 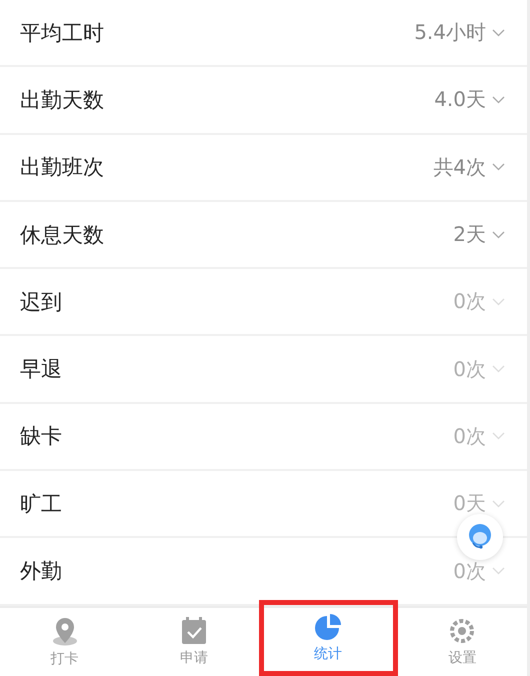 What do you see at coordinates (41, 370) in the screenshot?
I see `stat-label: 早退` at bounding box center [41, 370].